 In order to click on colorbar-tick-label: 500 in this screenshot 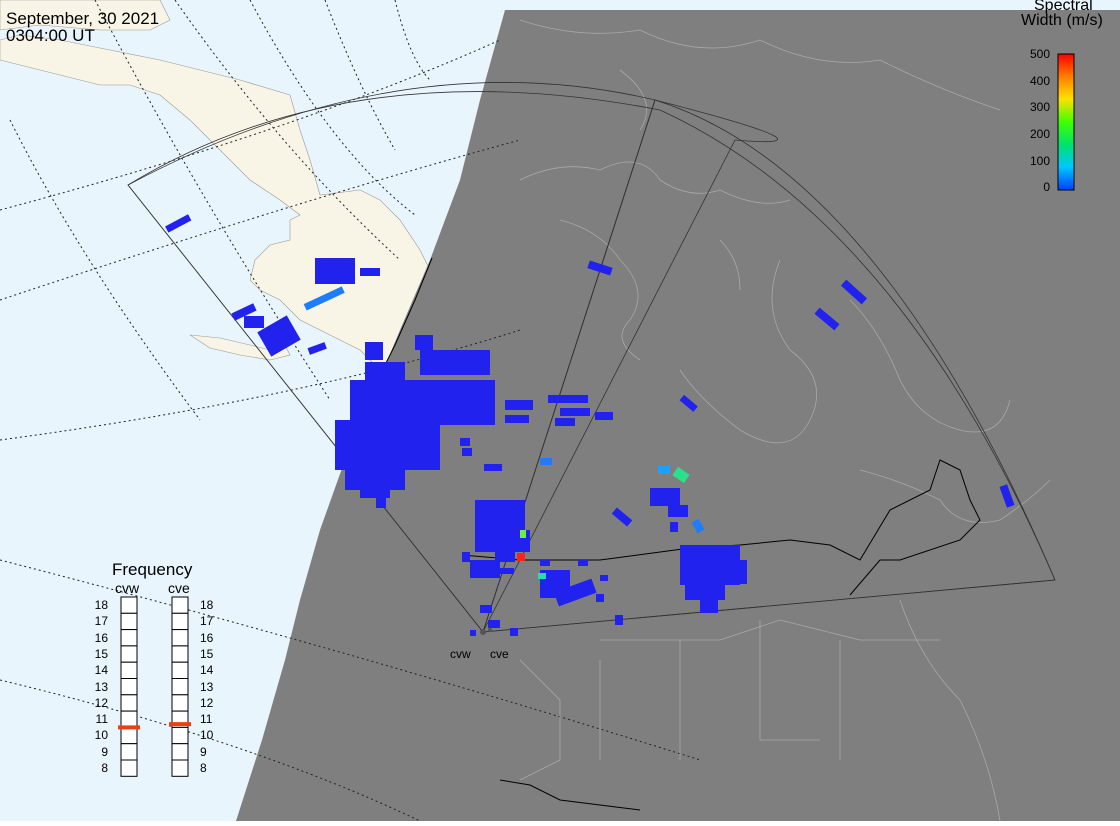, I will do `click(1039, 54)`.